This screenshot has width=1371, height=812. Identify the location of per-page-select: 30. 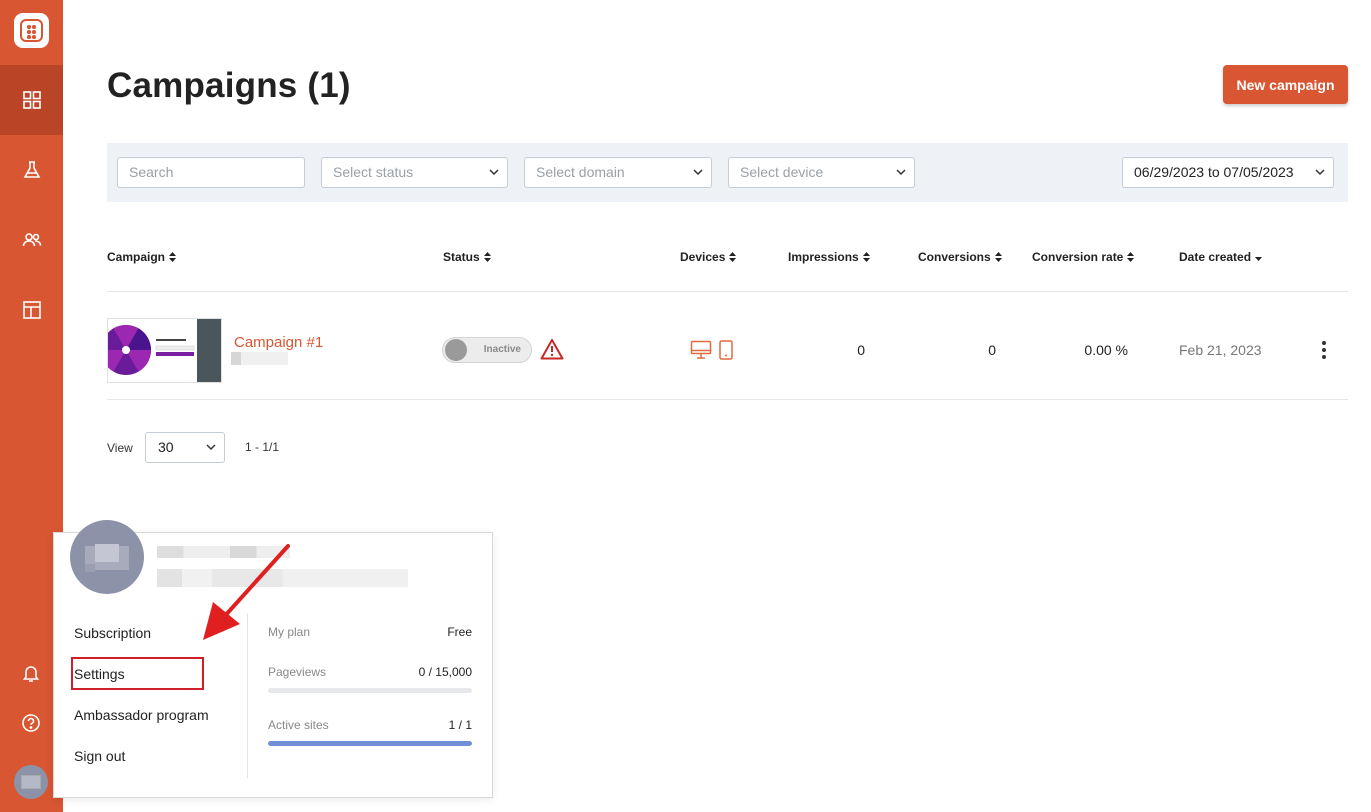
(185, 447).